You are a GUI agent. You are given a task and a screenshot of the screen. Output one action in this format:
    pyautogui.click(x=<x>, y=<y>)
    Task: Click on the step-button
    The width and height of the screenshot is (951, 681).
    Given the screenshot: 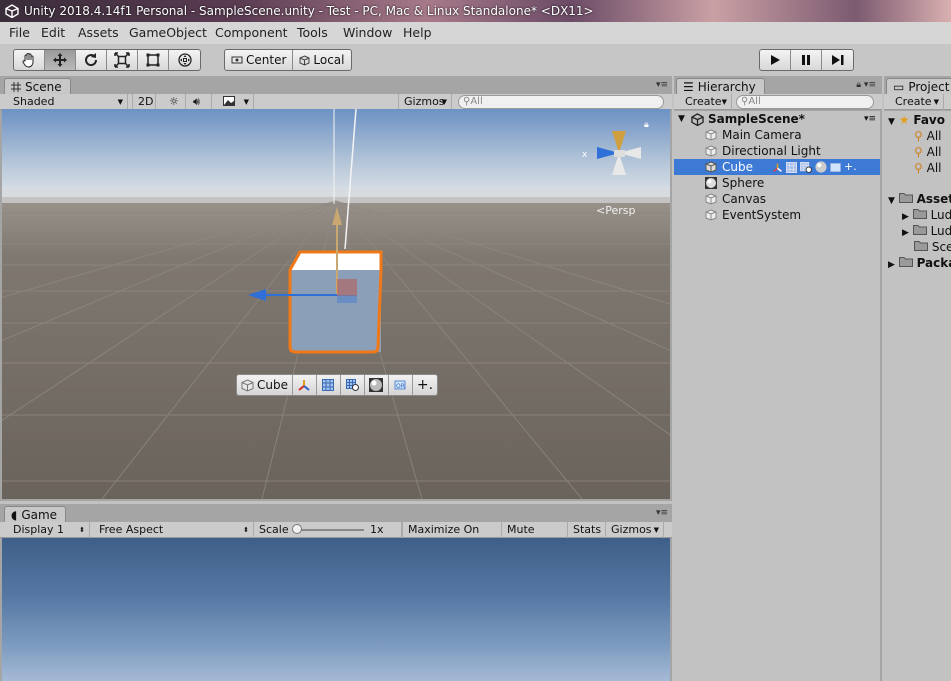 What is the action you would take?
    pyautogui.click(x=837, y=60)
    